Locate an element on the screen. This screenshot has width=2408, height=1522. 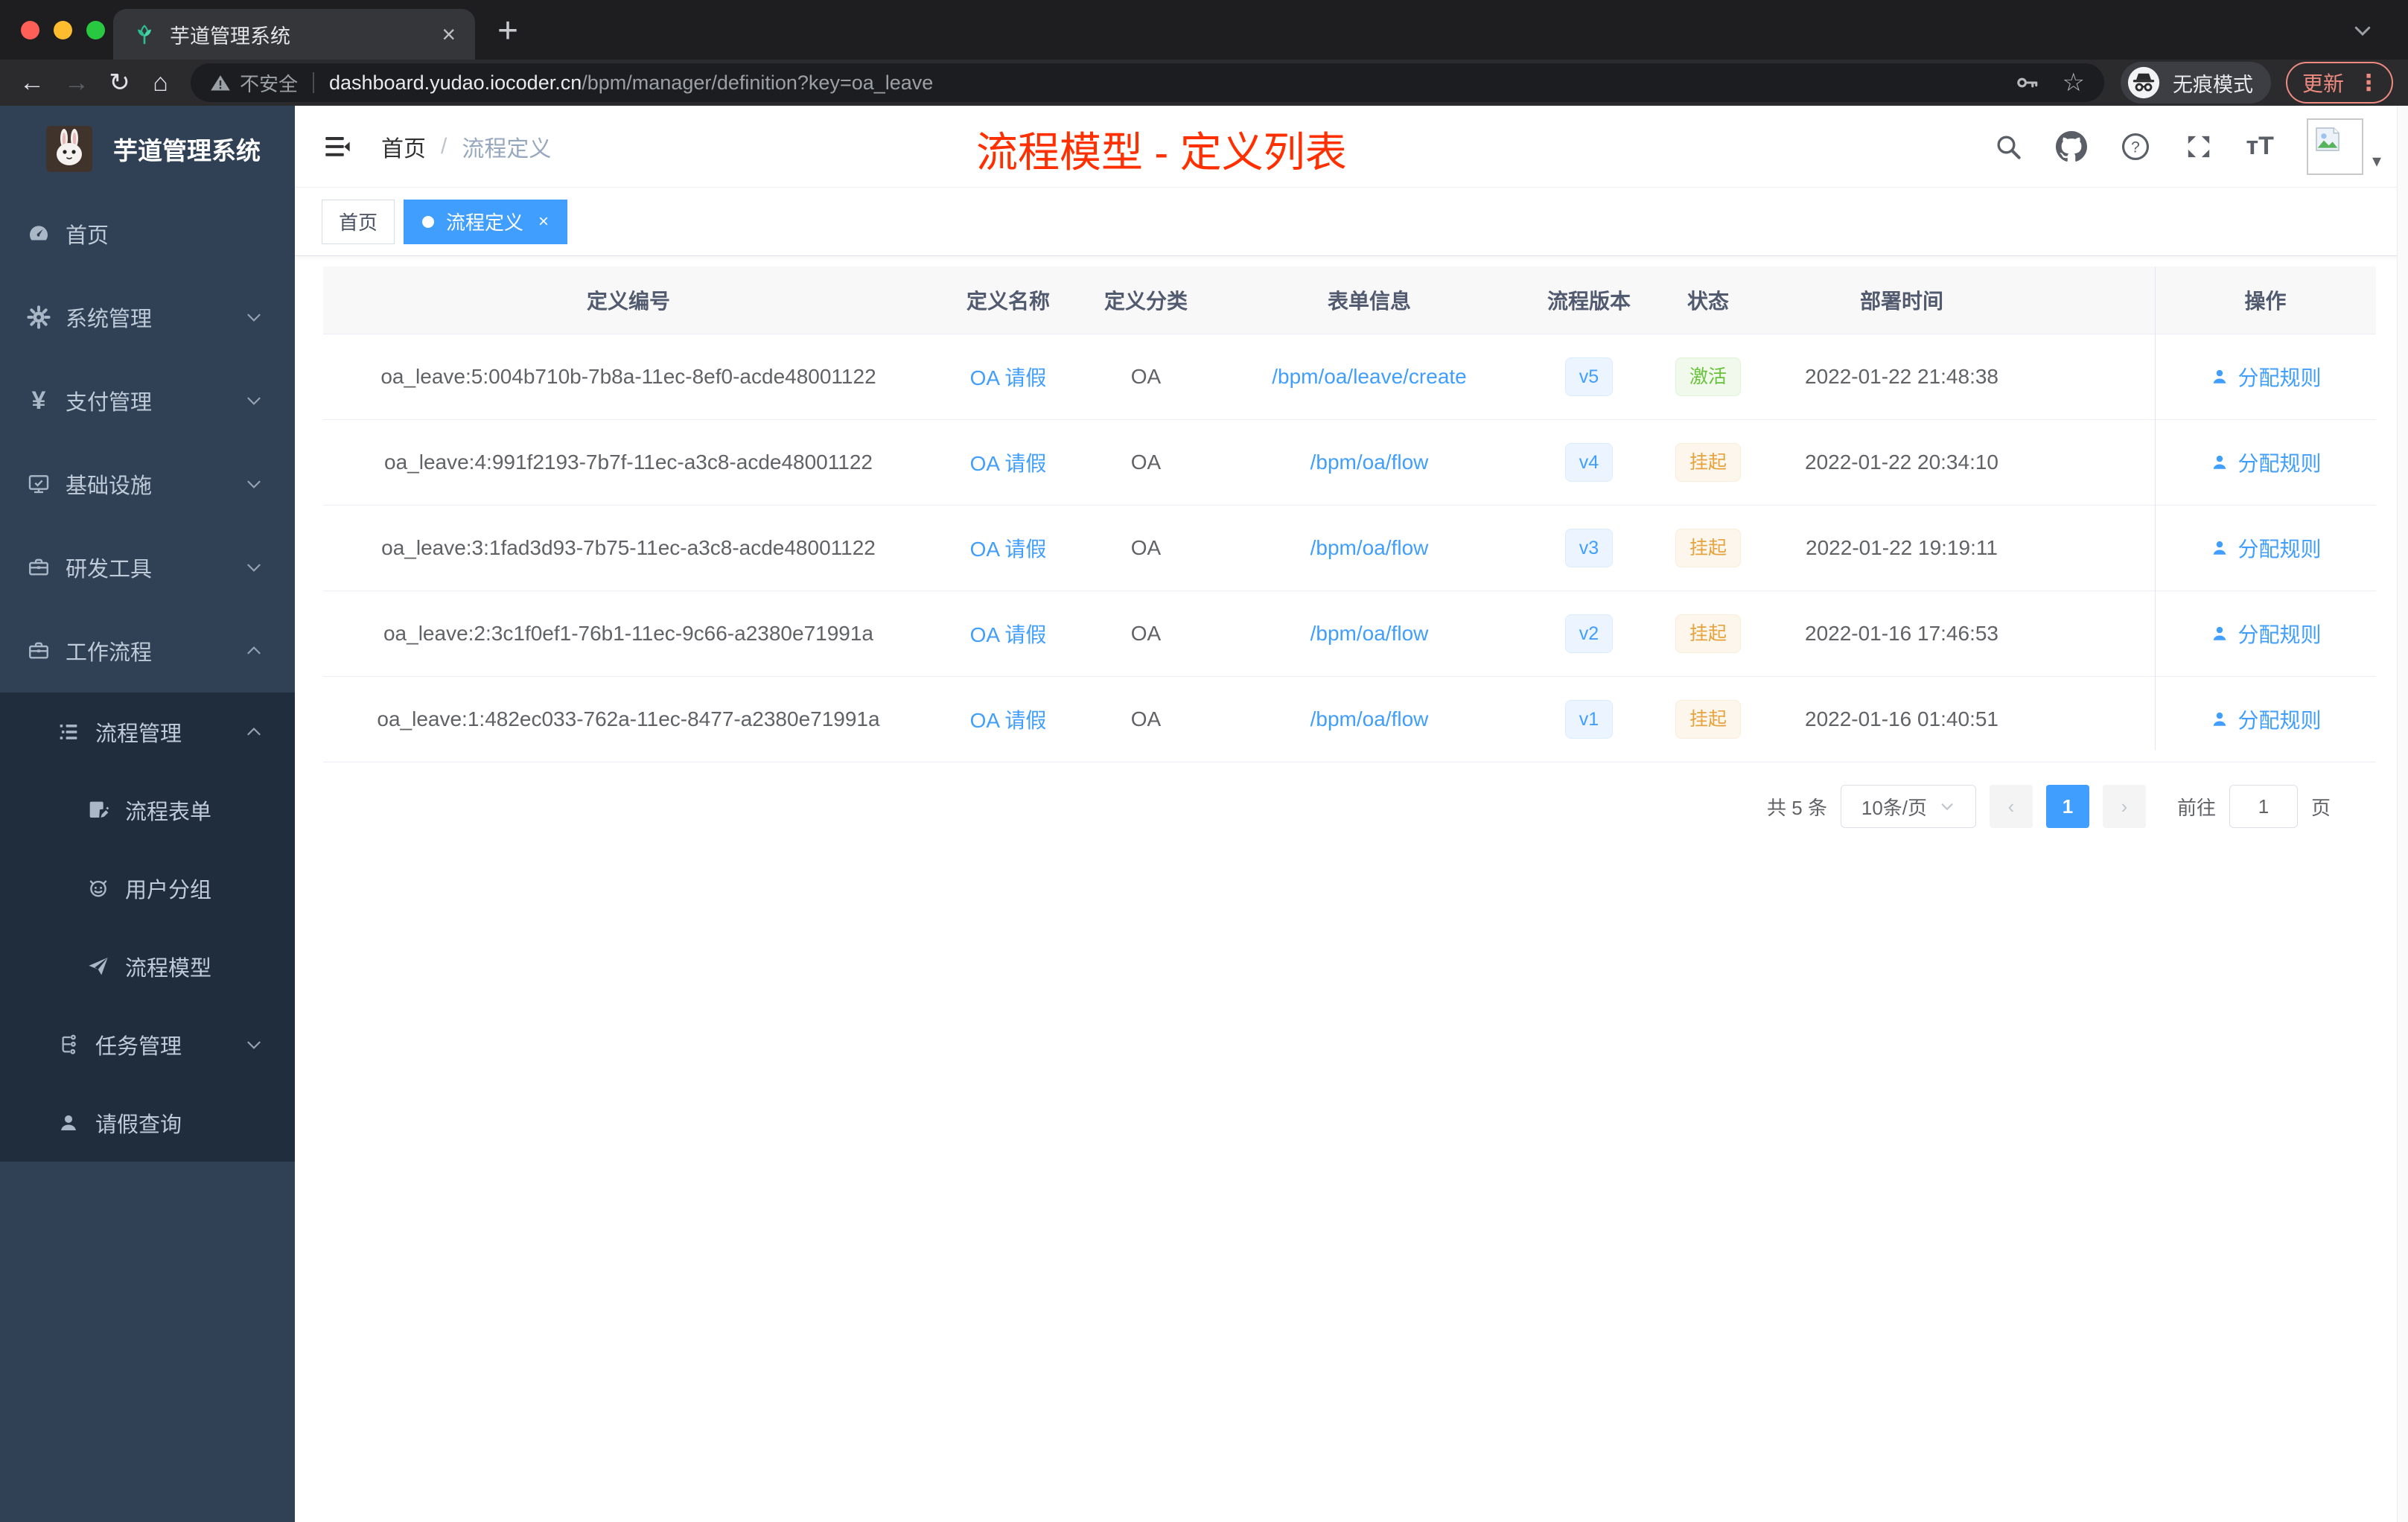
fullscreen-icon is located at coordinates (2199, 147).